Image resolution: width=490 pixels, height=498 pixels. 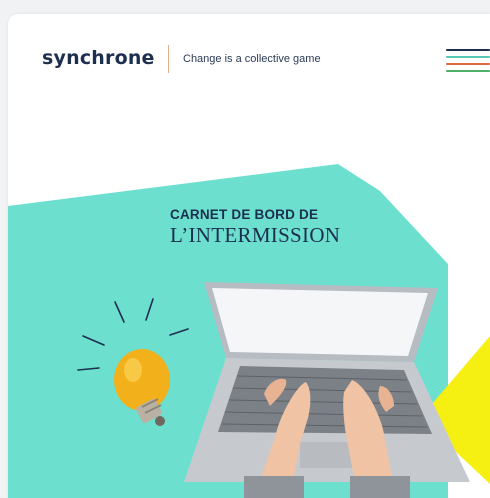 I want to click on right-sleeve, so click(x=380, y=487).